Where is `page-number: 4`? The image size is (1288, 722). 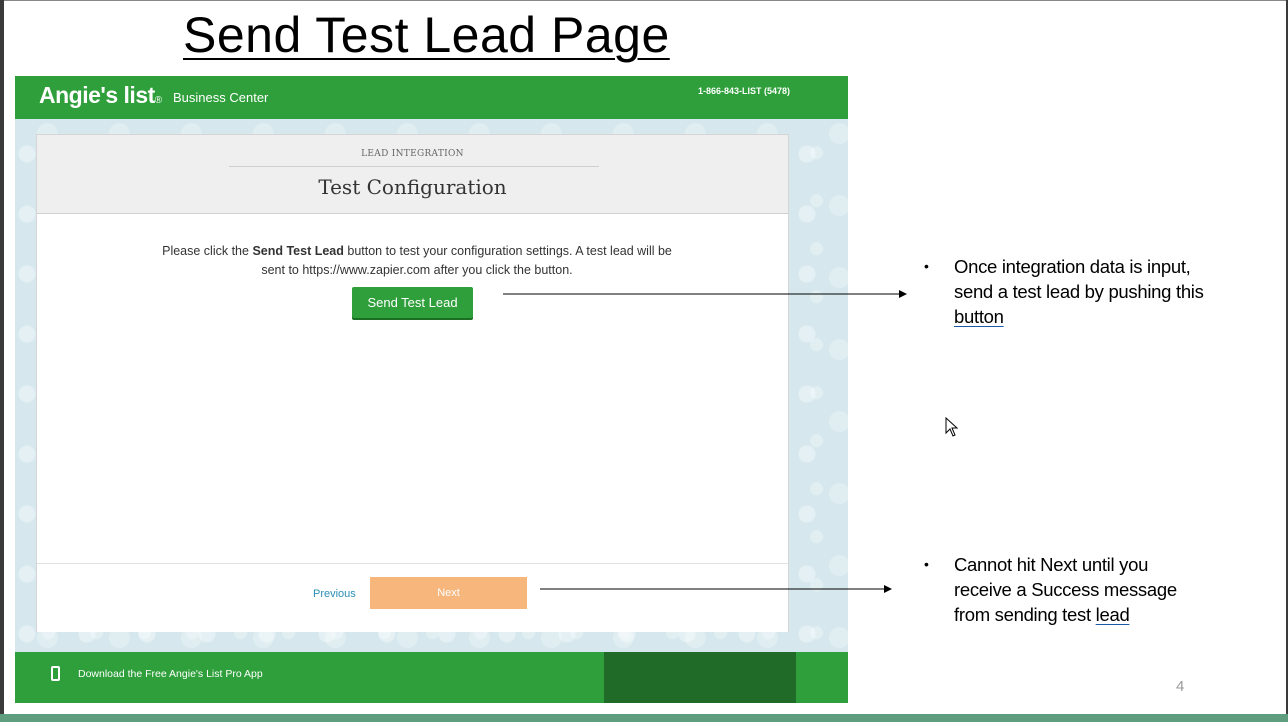
page-number: 4 is located at coordinates (1180, 686).